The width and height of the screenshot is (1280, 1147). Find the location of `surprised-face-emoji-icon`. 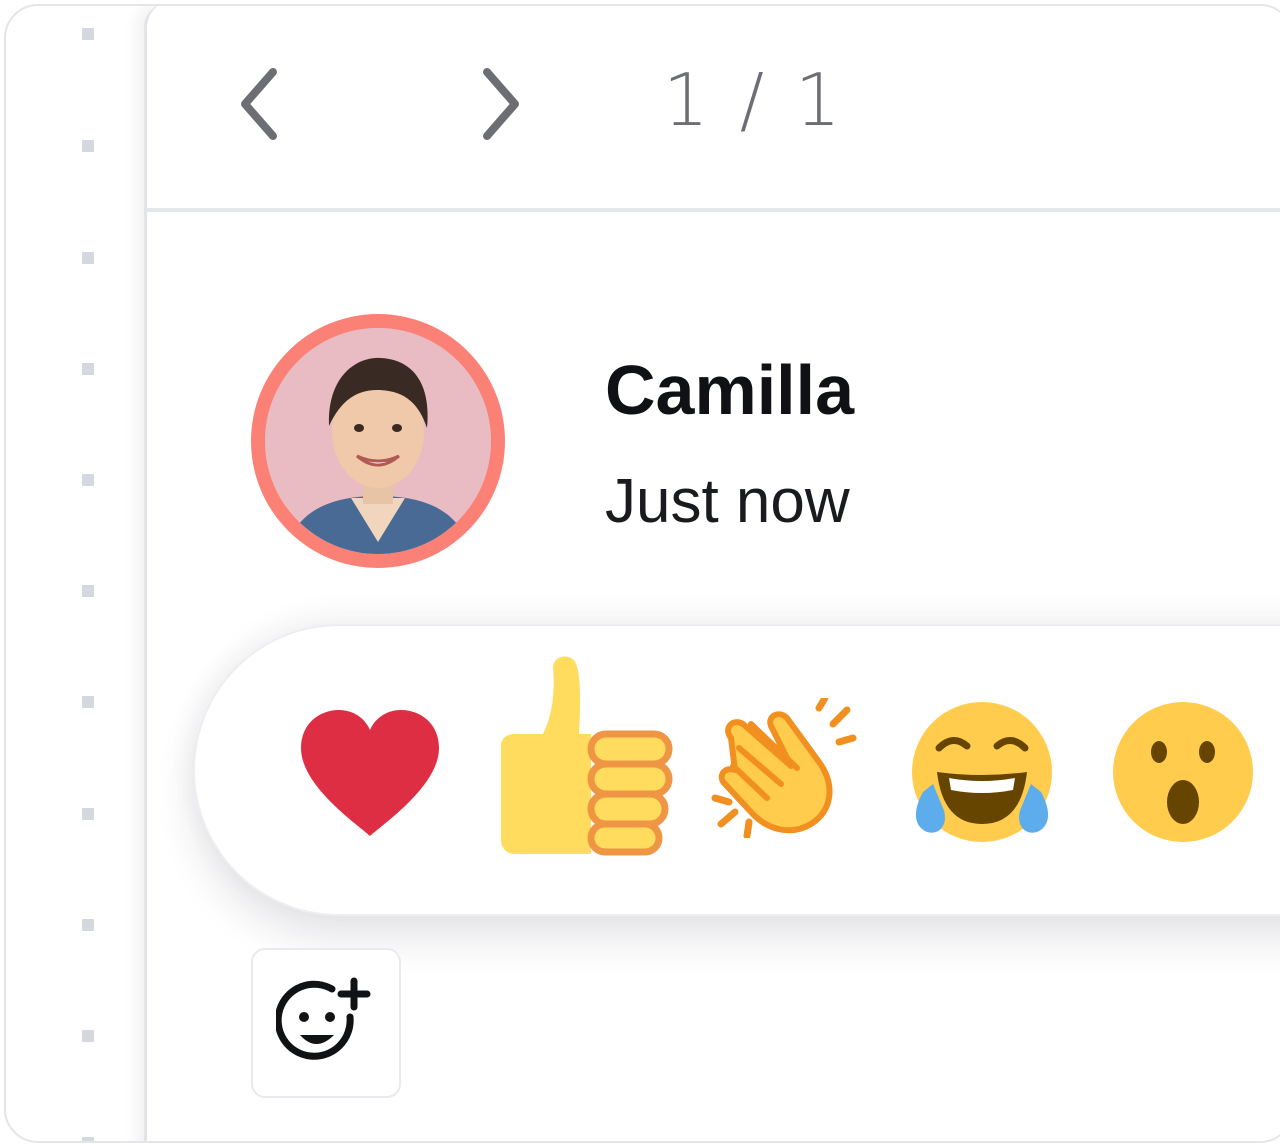

surprised-face-emoji-icon is located at coordinates (1183, 772).